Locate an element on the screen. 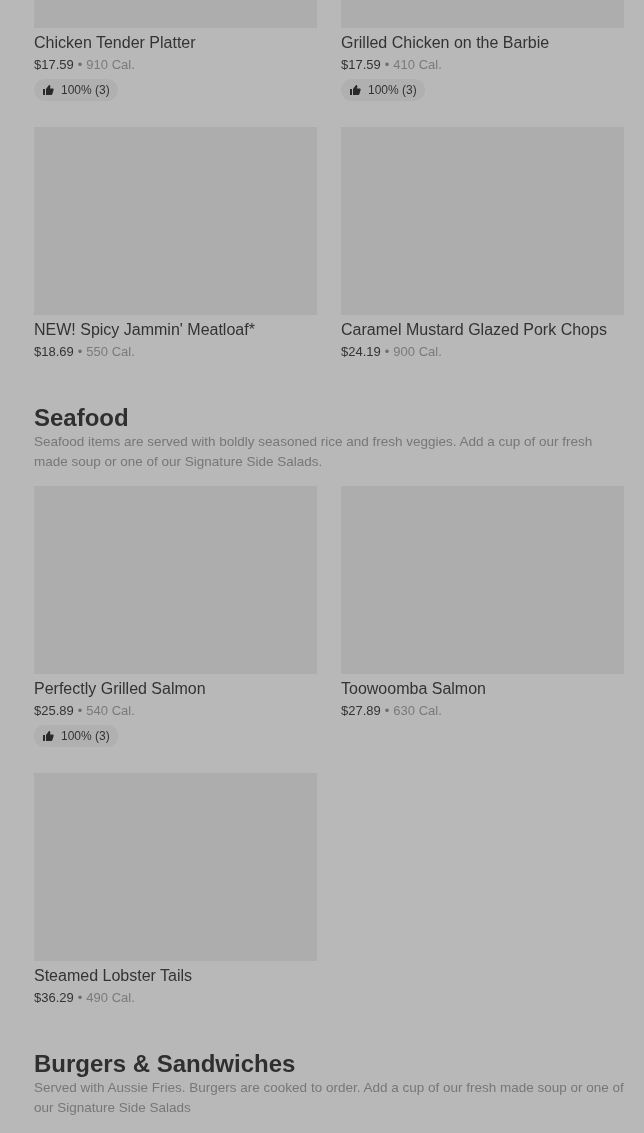  item-price: $27.89 is located at coordinates (361, 710).